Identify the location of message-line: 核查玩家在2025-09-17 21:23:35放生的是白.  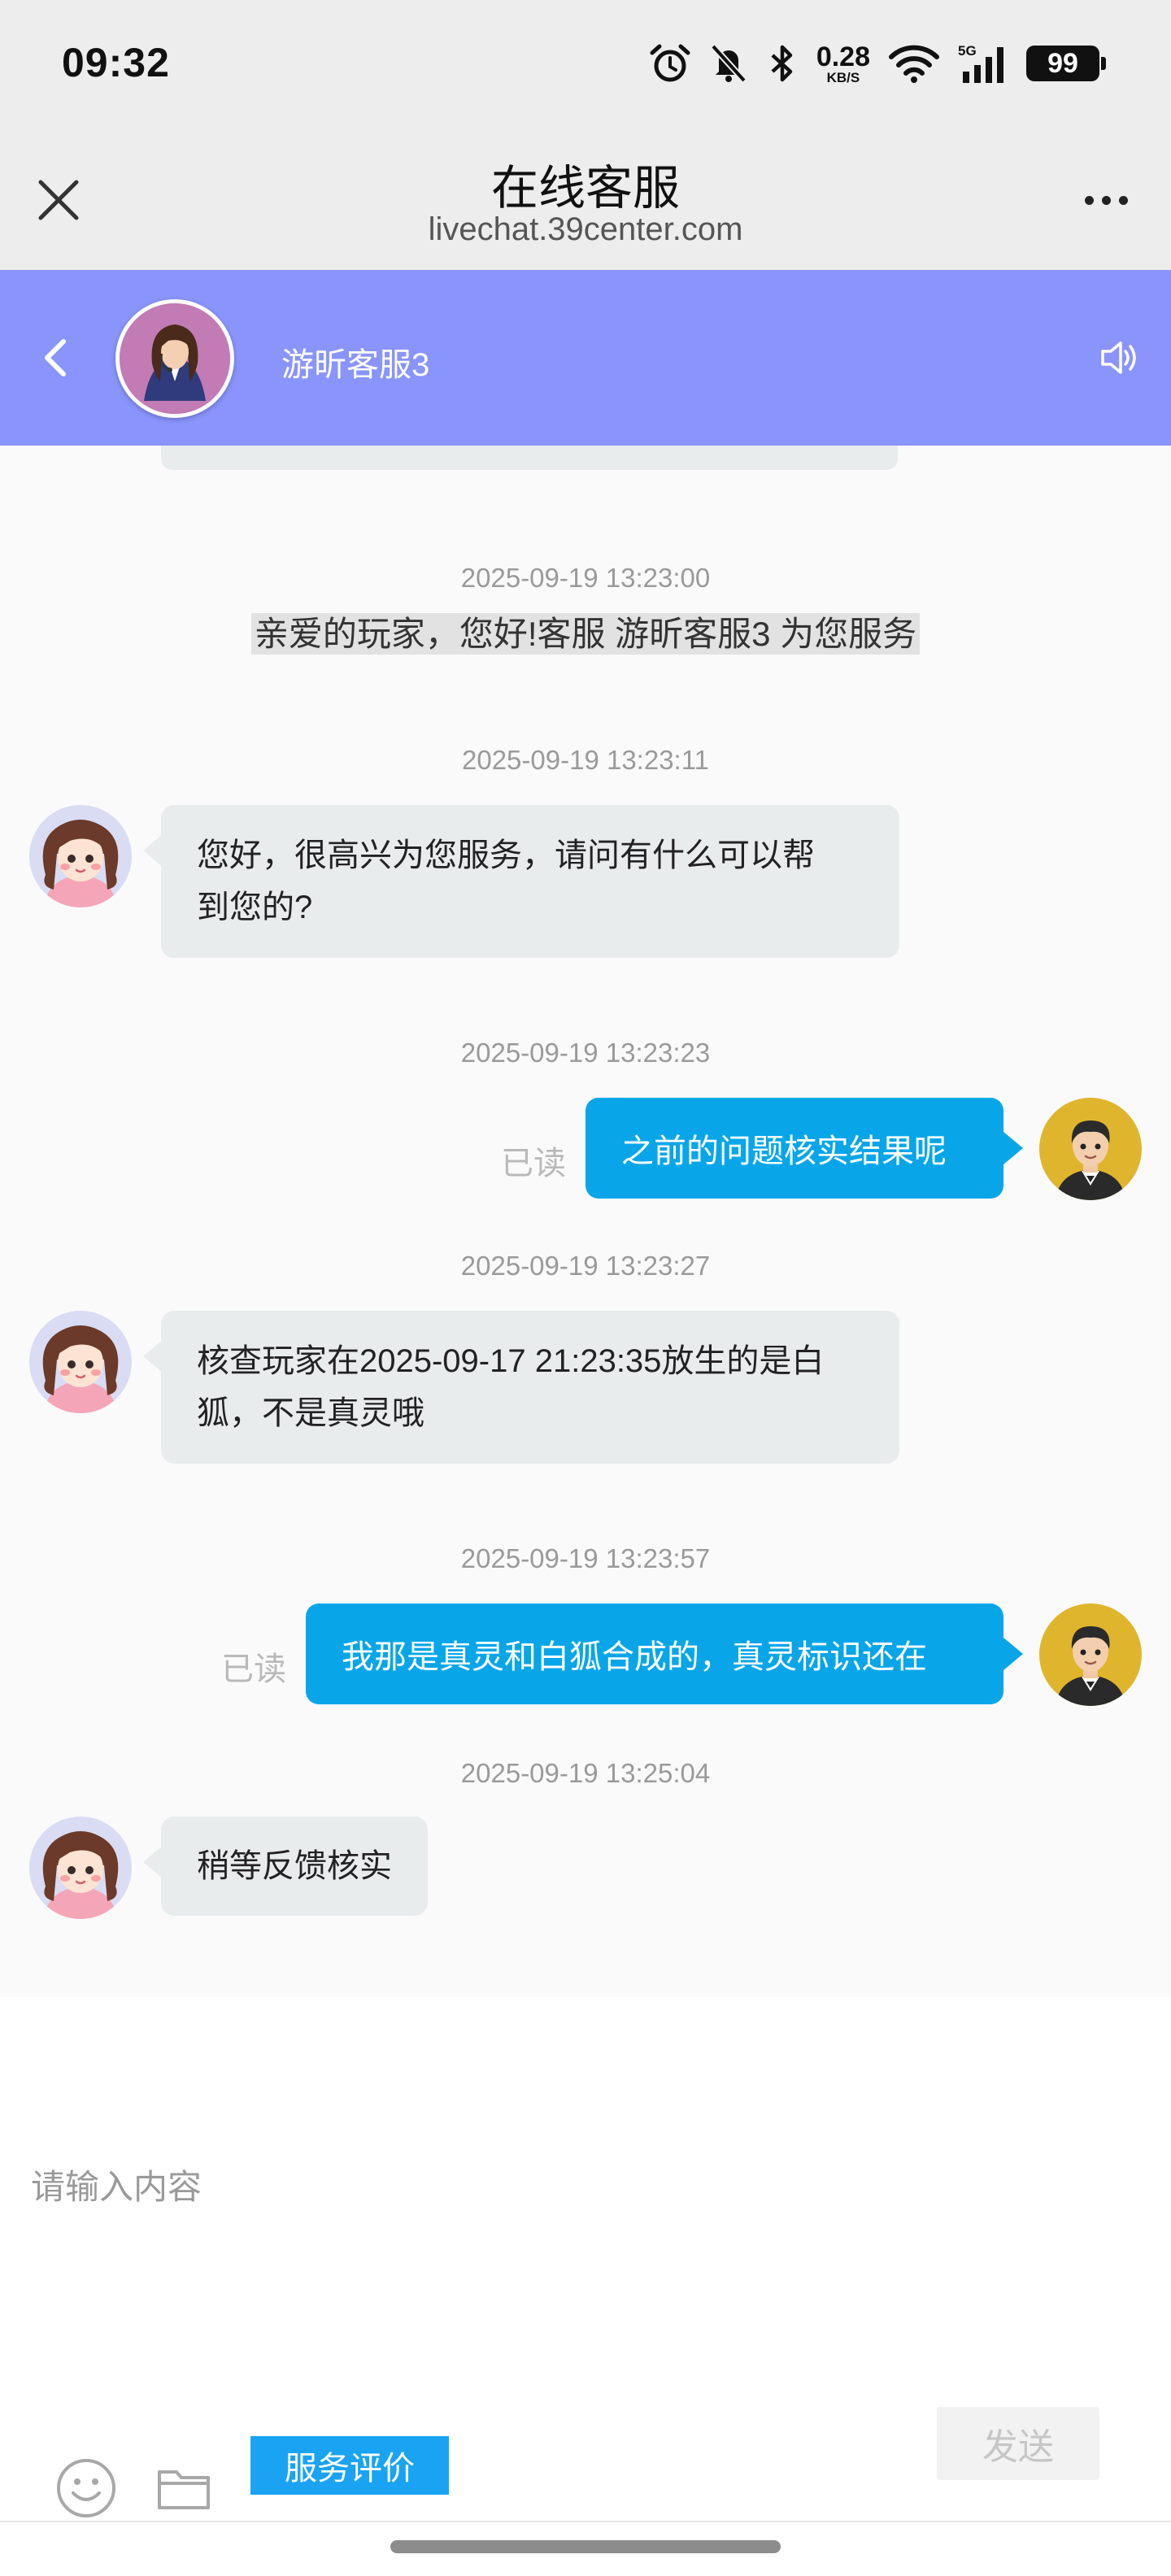
(511, 1361).